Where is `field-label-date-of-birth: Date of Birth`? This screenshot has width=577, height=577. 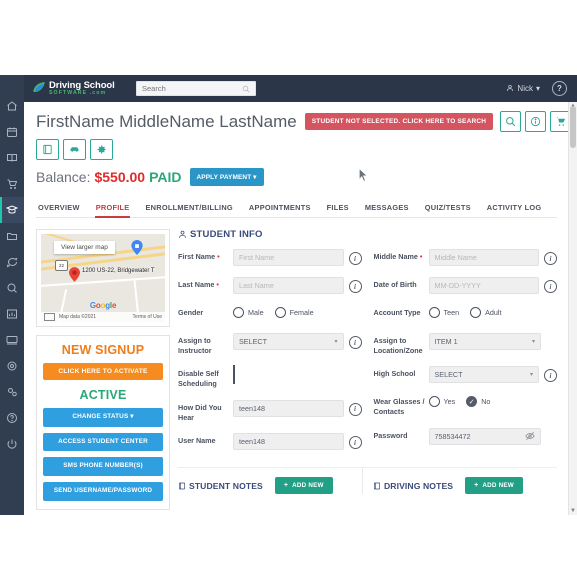 field-label-date-of-birth: Date of Birth is located at coordinates (401, 283).